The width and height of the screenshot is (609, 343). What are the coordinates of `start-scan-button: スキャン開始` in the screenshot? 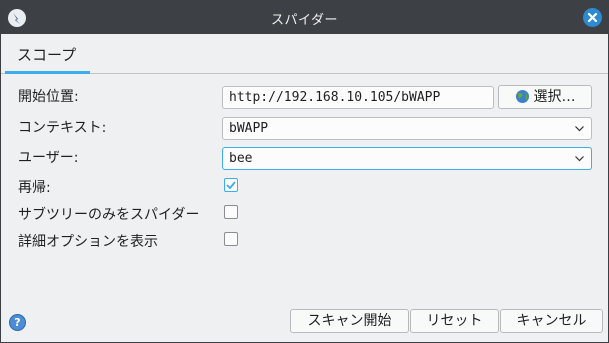 It's located at (349, 321).